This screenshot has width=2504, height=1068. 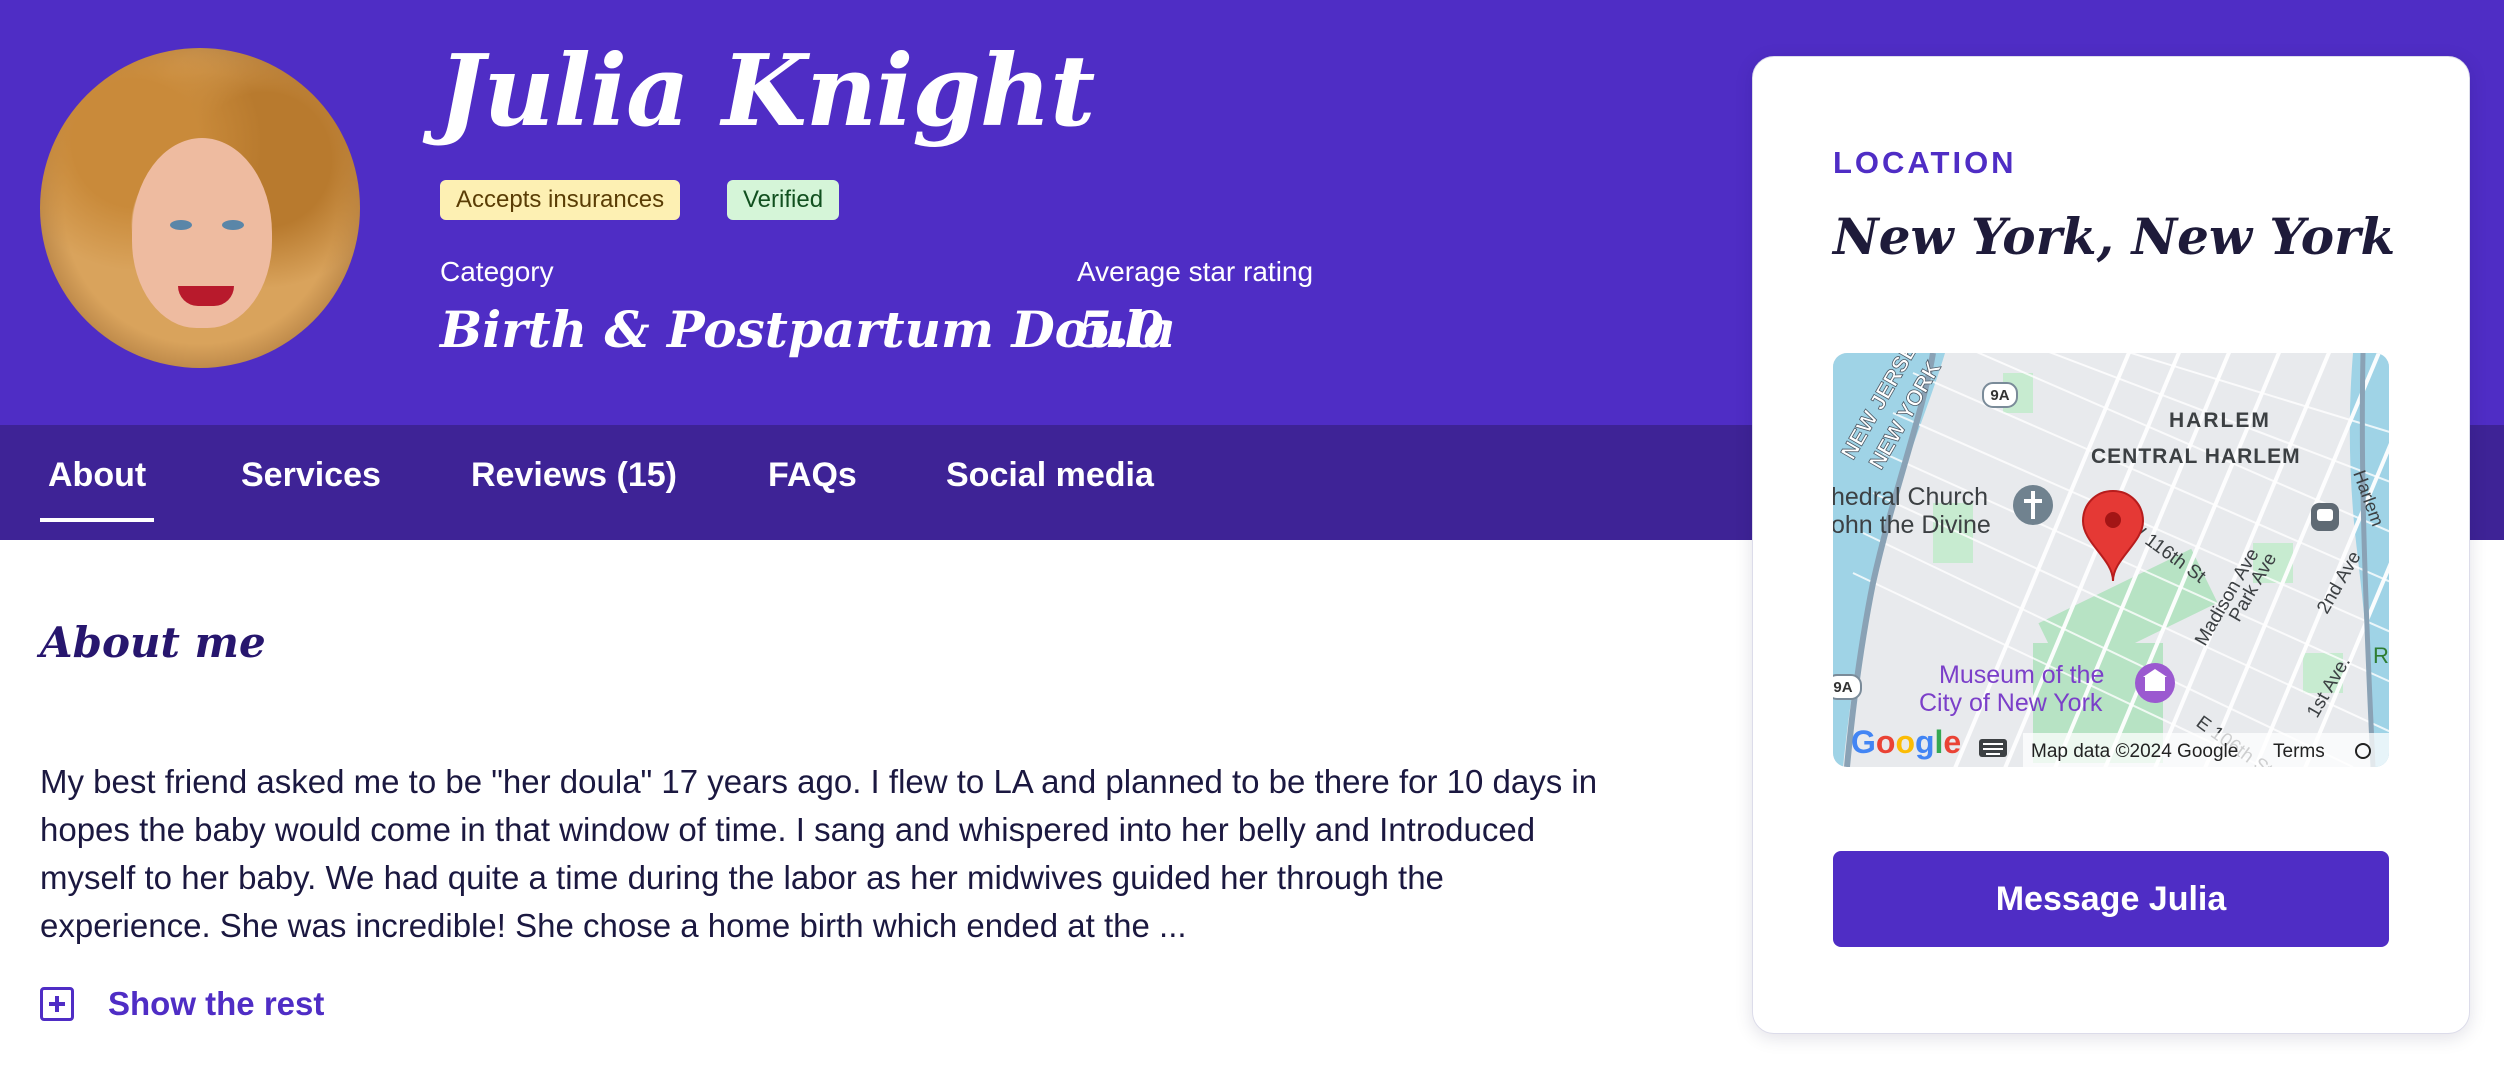 What do you see at coordinates (2021, 675) in the screenshot?
I see `map-label-museum-1: Museum of the` at bounding box center [2021, 675].